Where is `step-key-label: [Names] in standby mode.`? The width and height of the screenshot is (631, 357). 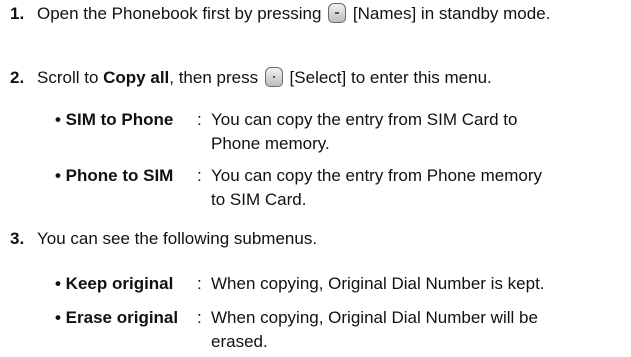 step-key-label: [Names] in standby mode. is located at coordinates (449, 13).